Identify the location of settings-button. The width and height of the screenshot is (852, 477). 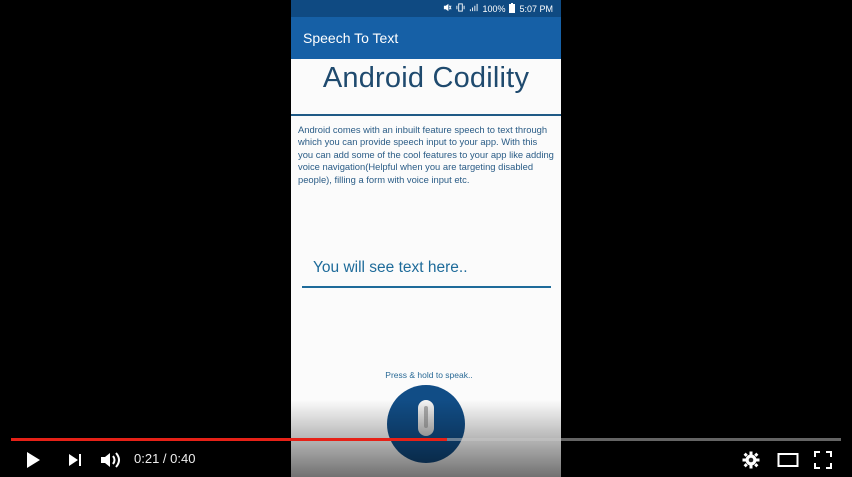
(751, 460).